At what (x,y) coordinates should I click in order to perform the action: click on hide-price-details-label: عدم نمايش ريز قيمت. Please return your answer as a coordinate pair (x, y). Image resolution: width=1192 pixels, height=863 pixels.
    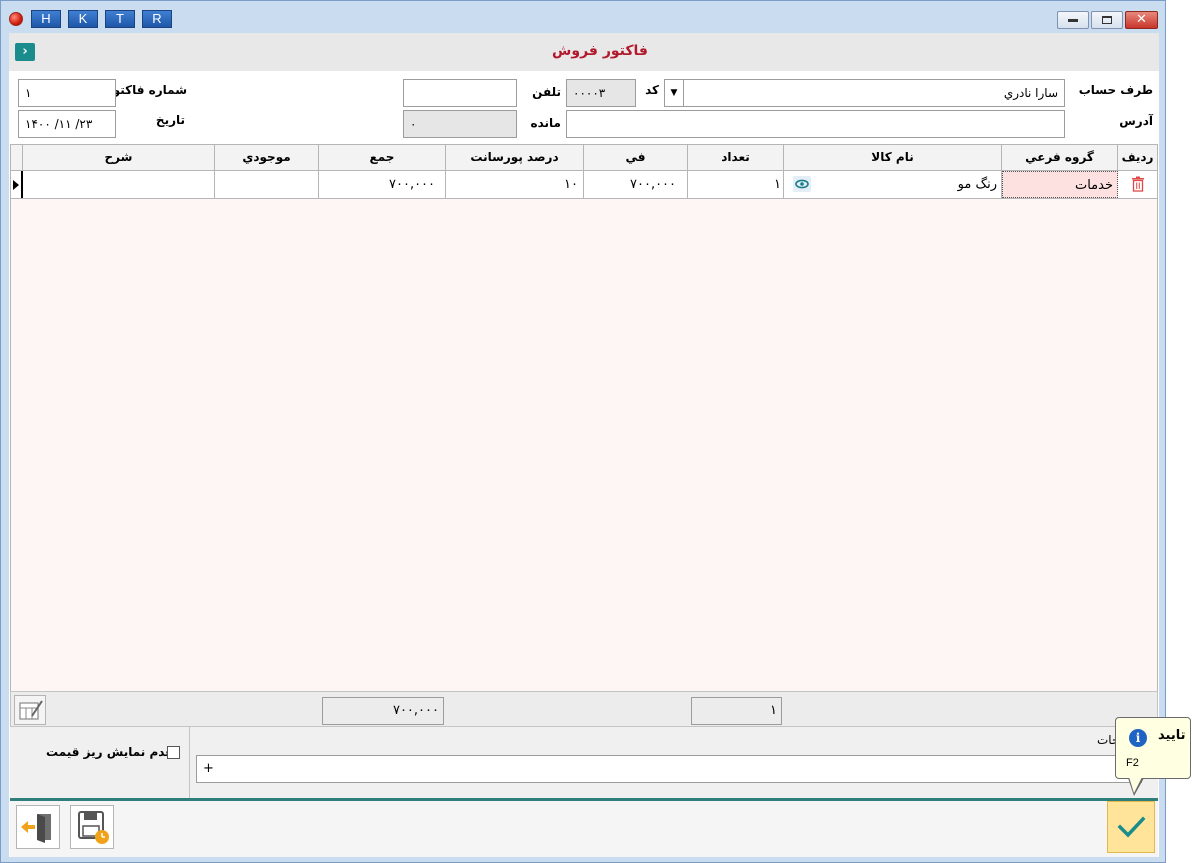
    Looking at the image, I should click on (110, 752).